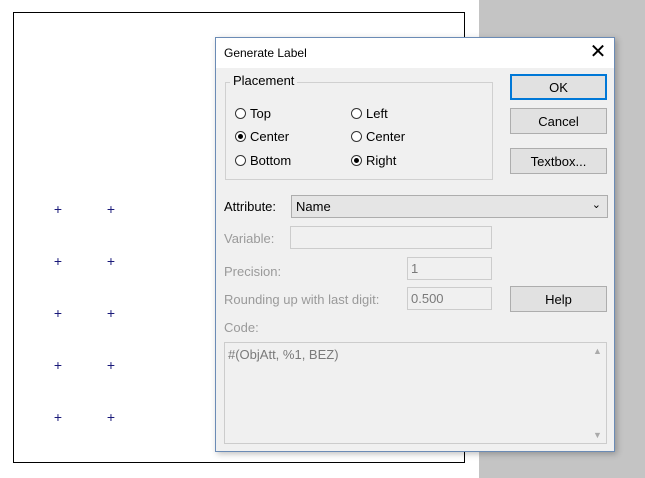 The image size is (645, 478). What do you see at coordinates (377, 113) in the screenshot?
I see `radio-label: Left` at bounding box center [377, 113].